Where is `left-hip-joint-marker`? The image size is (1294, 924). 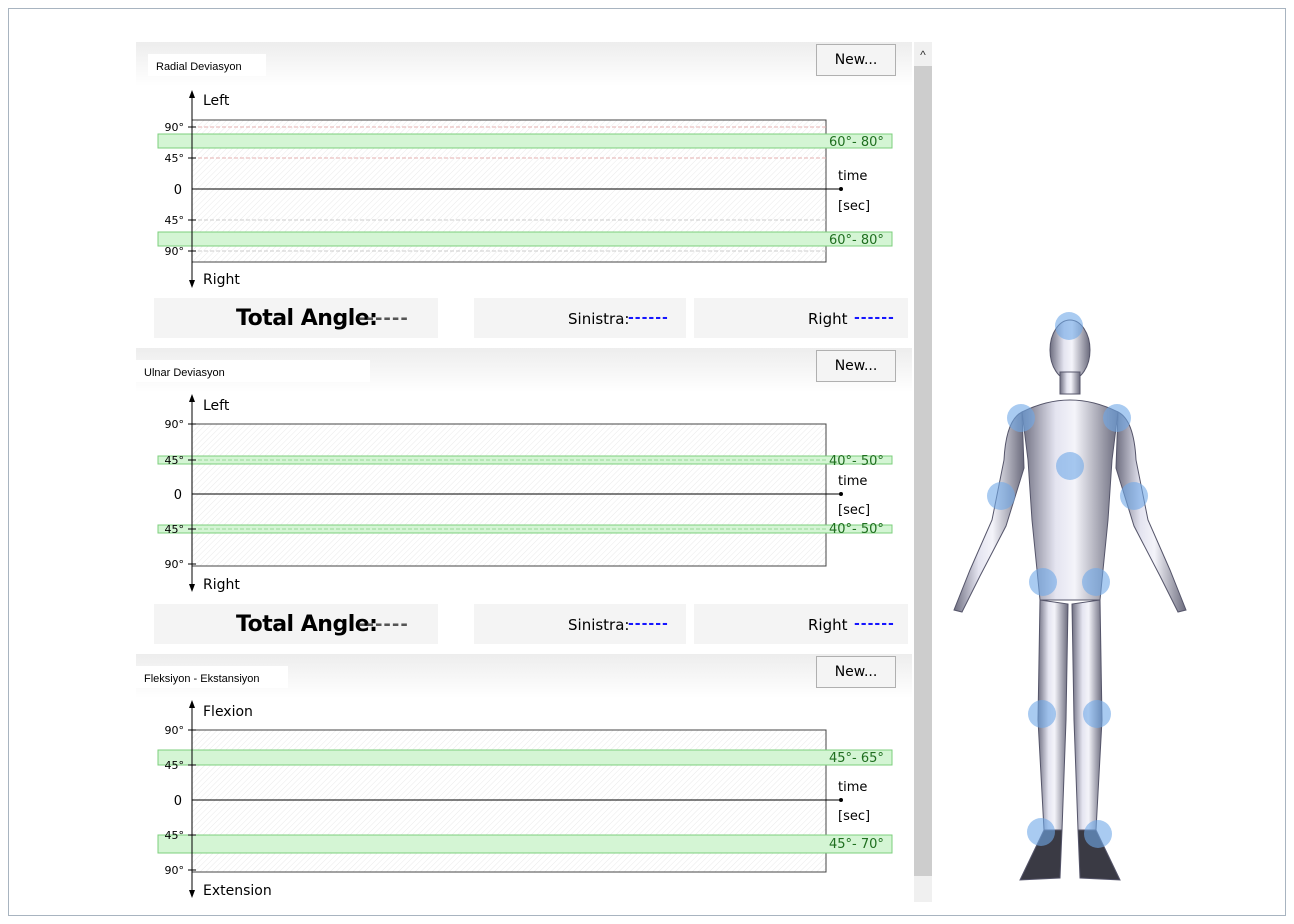 left-hip-joint-marker is located at coordinates (1043, 582).